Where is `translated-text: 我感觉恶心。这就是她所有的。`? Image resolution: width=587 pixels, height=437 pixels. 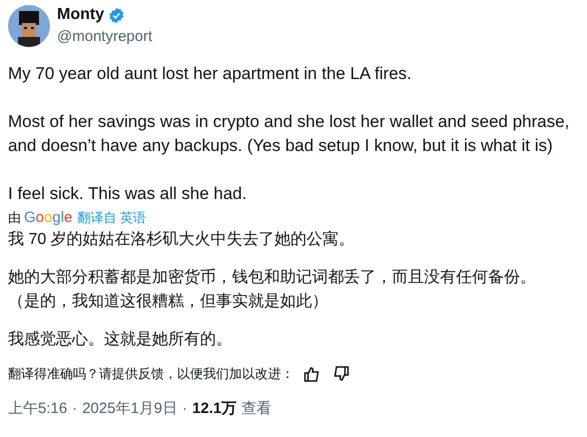
translated-text: 我感觉恶心。这就是她所有的。 is located at coordinates (120, 340).